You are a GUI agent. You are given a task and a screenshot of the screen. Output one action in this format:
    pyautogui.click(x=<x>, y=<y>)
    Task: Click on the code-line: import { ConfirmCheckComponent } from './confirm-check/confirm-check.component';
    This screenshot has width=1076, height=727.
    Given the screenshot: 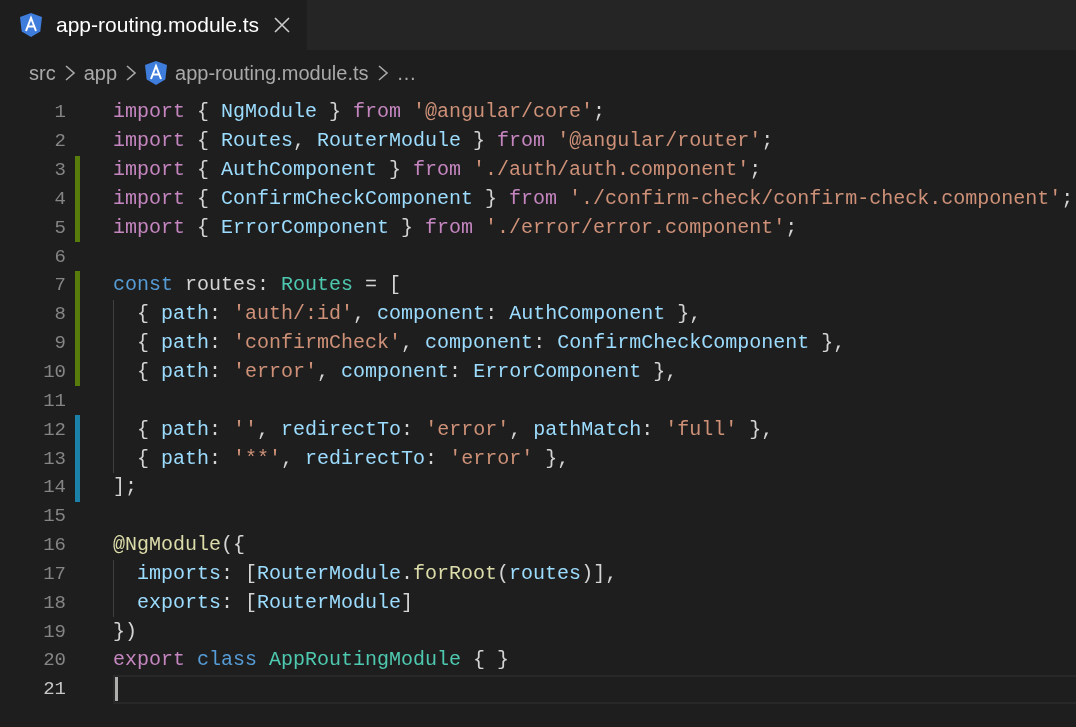 What is the action you would take?
    pyautogui.click(x=593, y=198)
    